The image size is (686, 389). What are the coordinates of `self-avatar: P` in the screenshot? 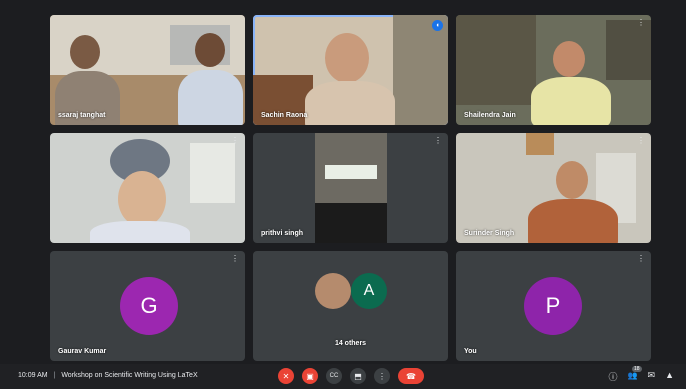 It's located at (553, 306).